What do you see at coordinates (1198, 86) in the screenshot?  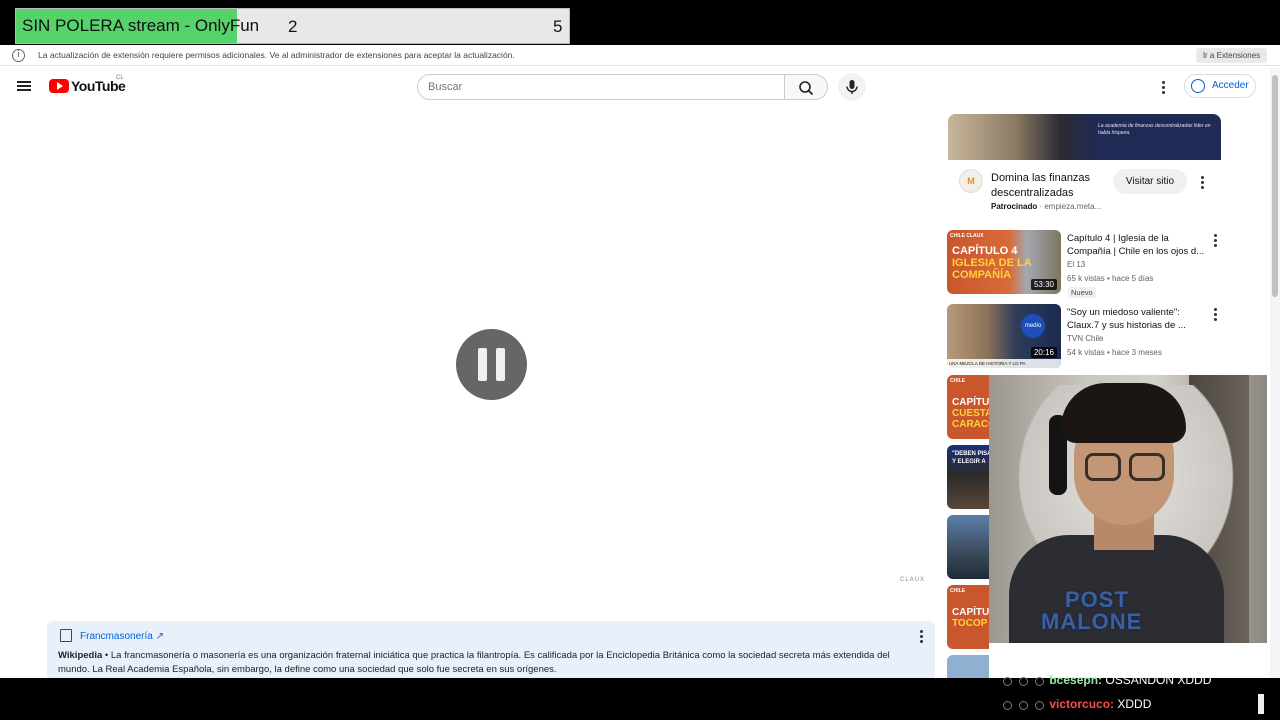 I see `account-icon` at bounding box center [1198, 86].